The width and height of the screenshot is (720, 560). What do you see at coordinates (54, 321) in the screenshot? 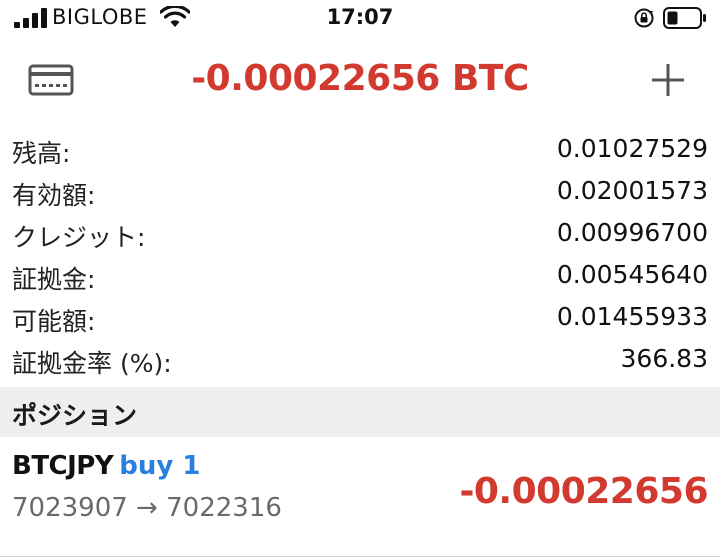
I see `free-margin-label: 可能額:` at bounding box center [54, 321].